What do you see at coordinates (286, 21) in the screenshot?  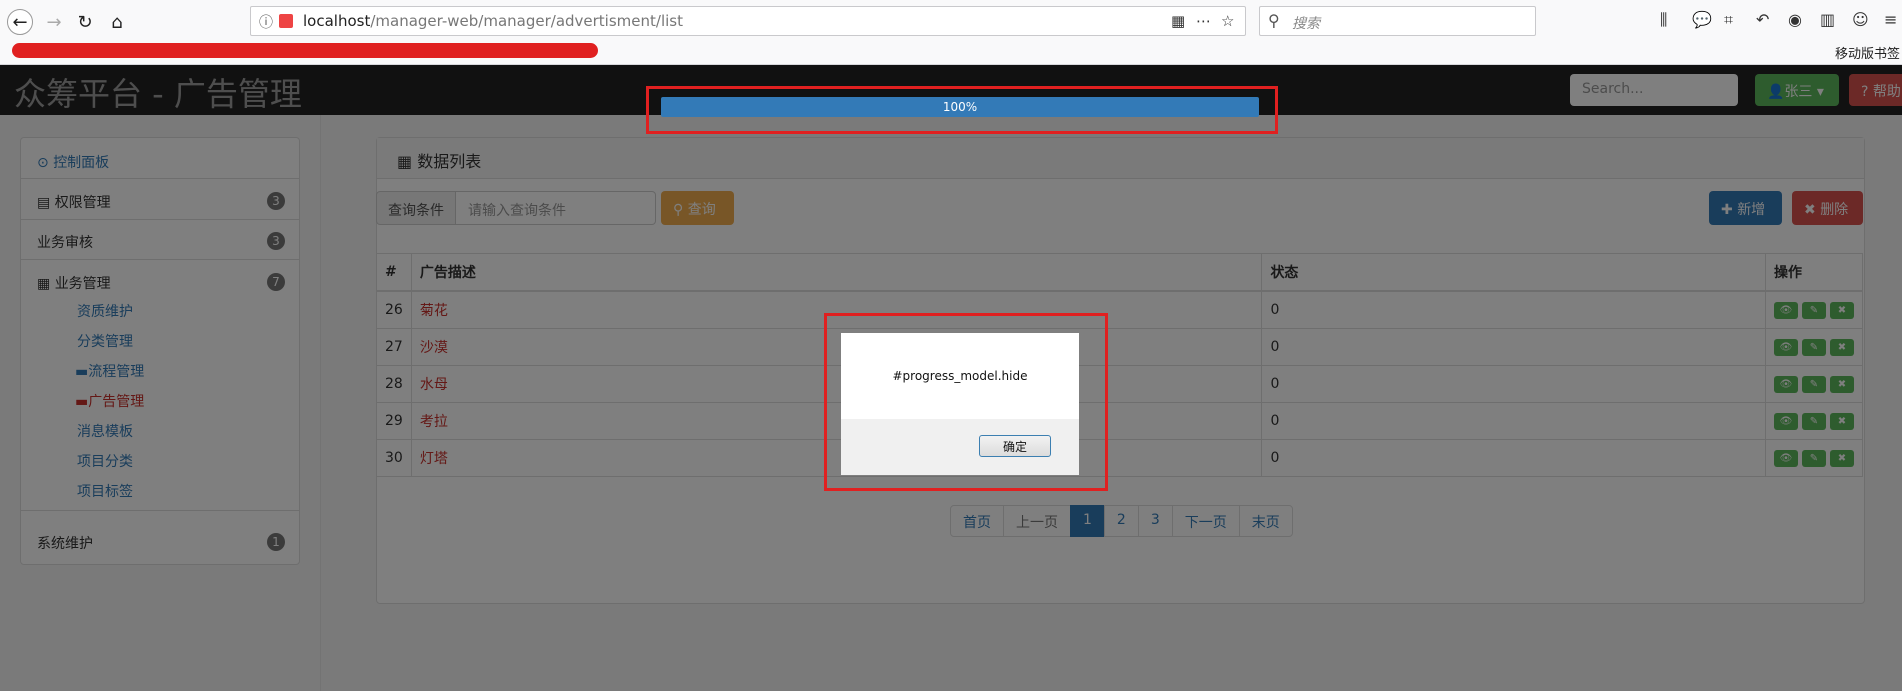 I see `site-icon` at bounding box center [286, 21].